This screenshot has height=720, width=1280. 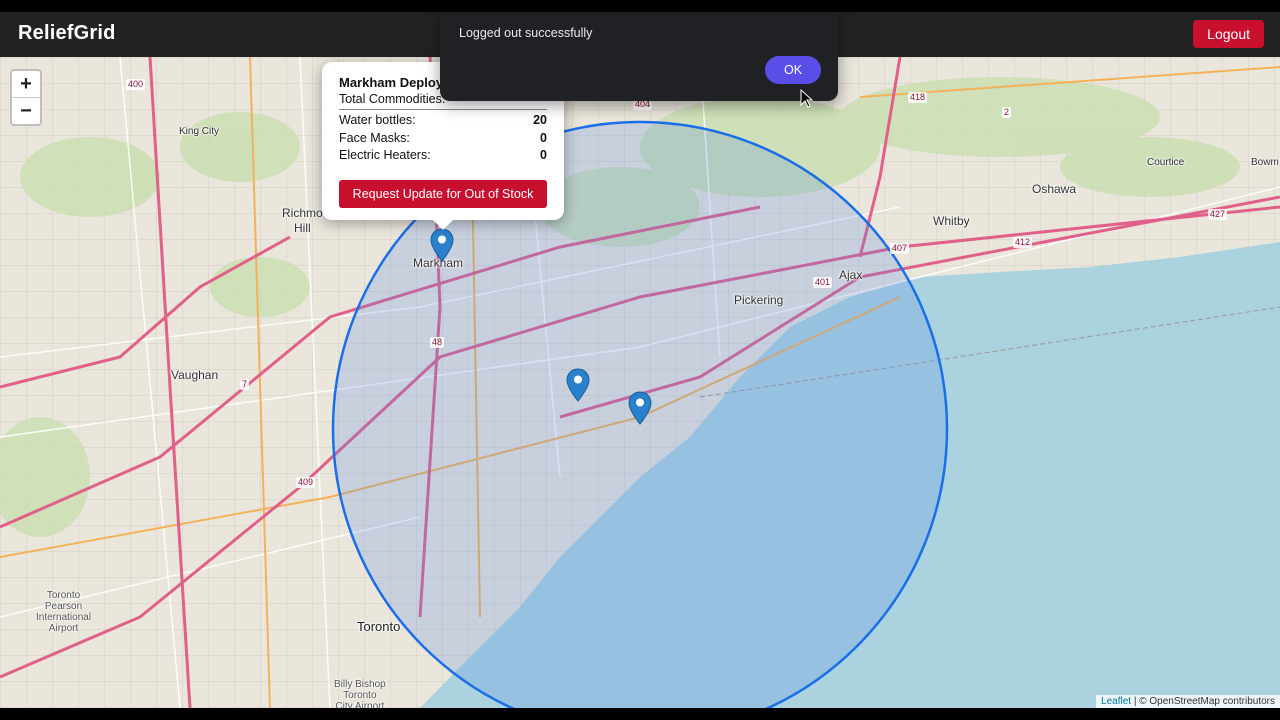 I want to click on request-update-button: Request Update for Out of Stock, so click(x=443, y=194).